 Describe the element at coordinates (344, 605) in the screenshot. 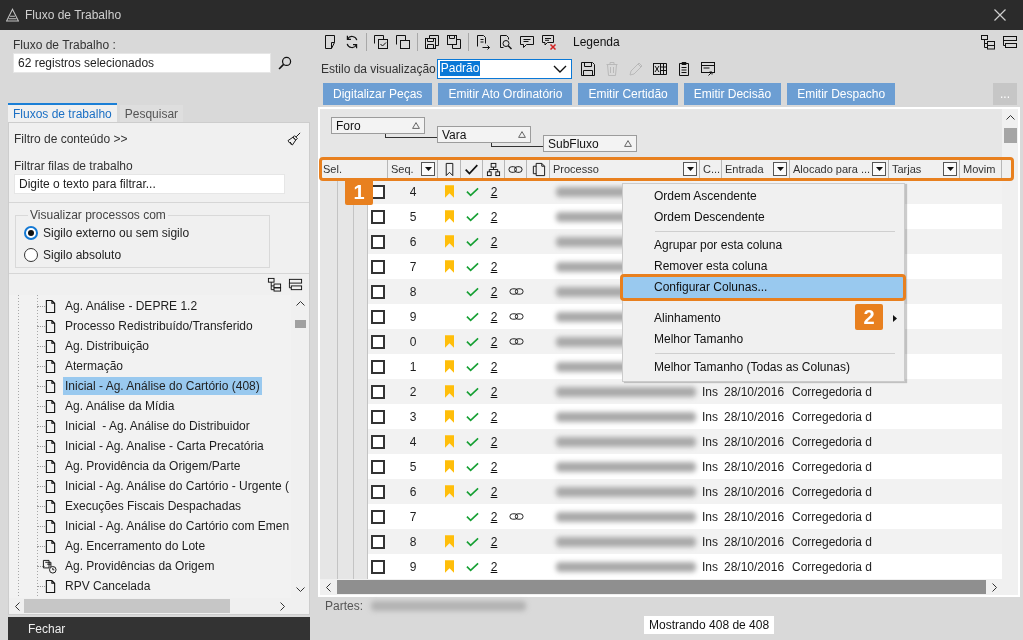

I see `field-label: Partes:` at that location.